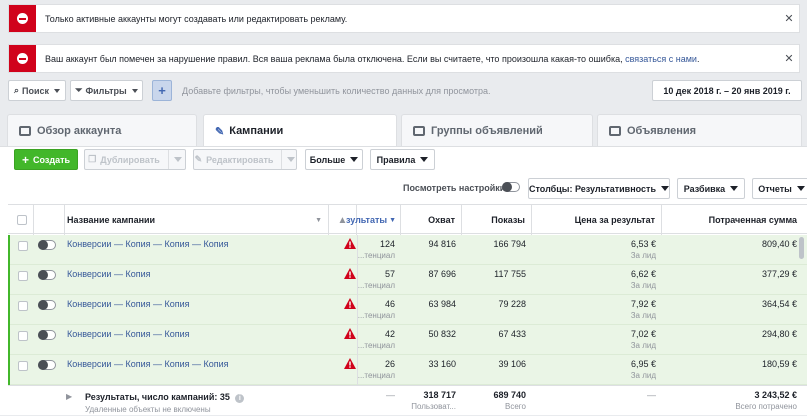 Image resolution: width=807 pixels, height=416 pixels. Describe the element at coordinates (597, 220) in the screenshot. I see `header-cost-per-result: Цена за результат` at that location.